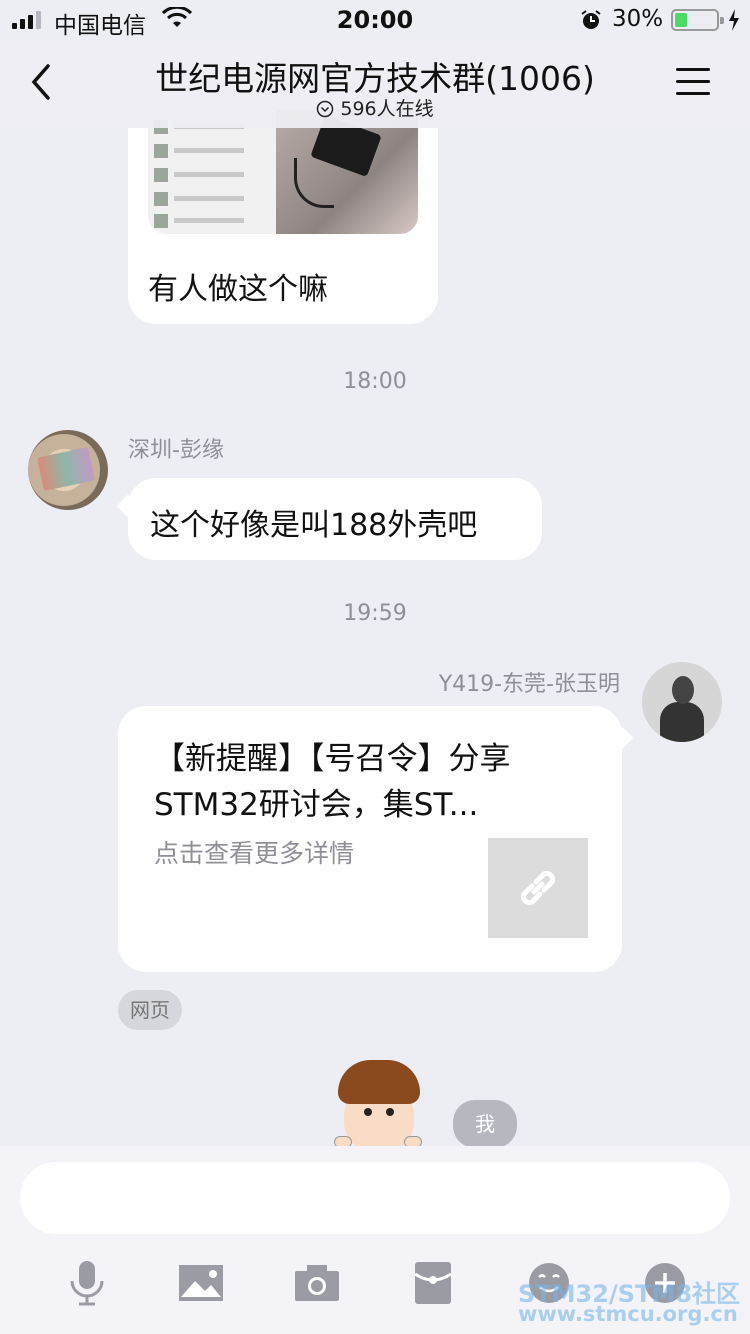  I want to click on chevron-down-circle-icon, so click(325, 109).